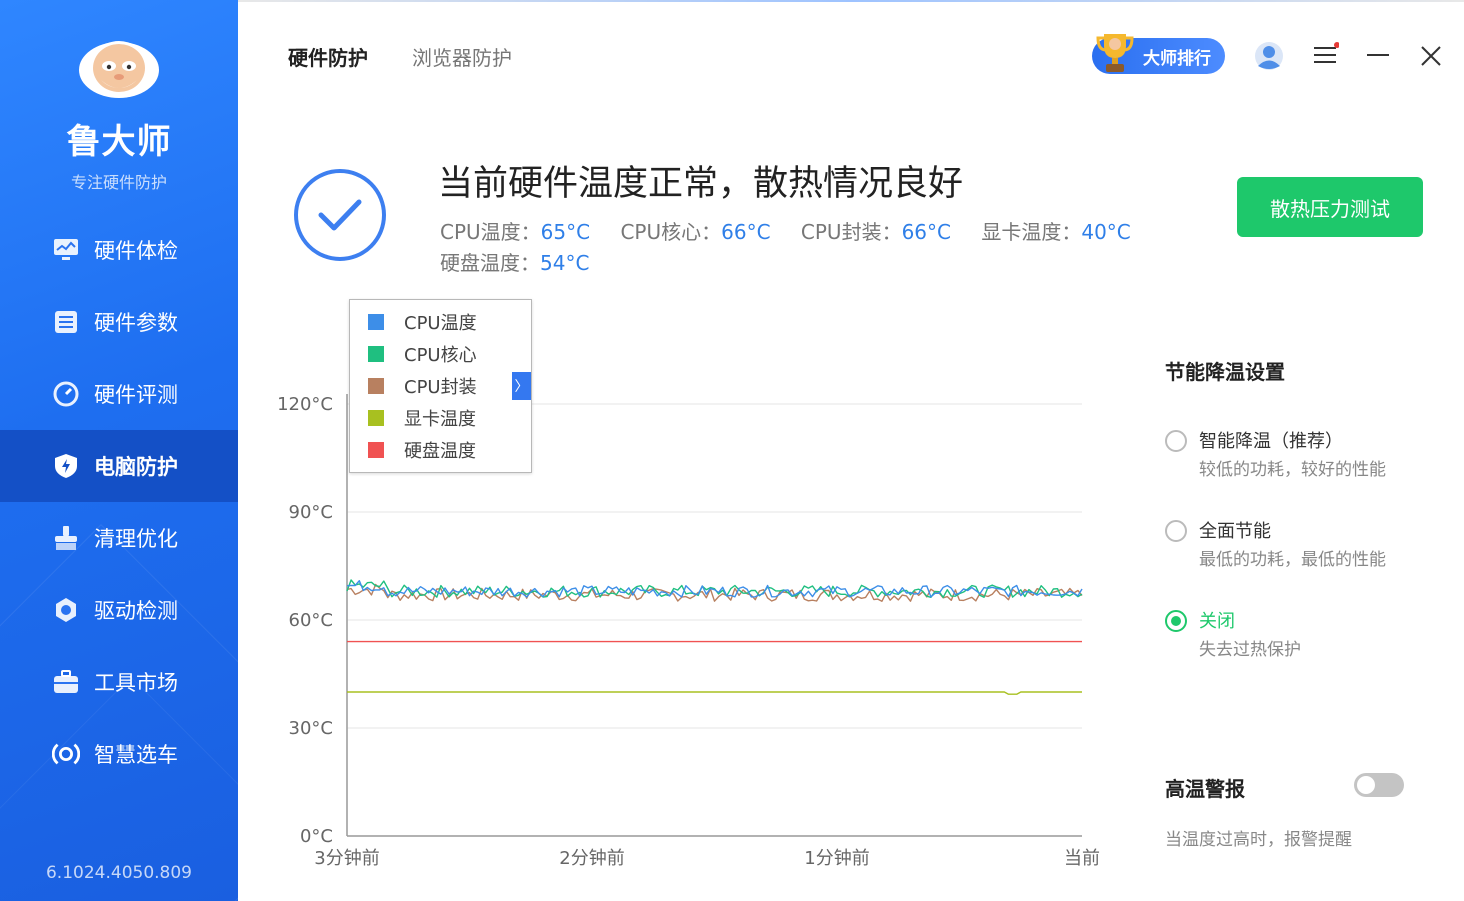 This screenshot has width=1464, height=901. Describe the element at coordinates (66, 538) in the screenshot. I see `broom-icon` at that location.